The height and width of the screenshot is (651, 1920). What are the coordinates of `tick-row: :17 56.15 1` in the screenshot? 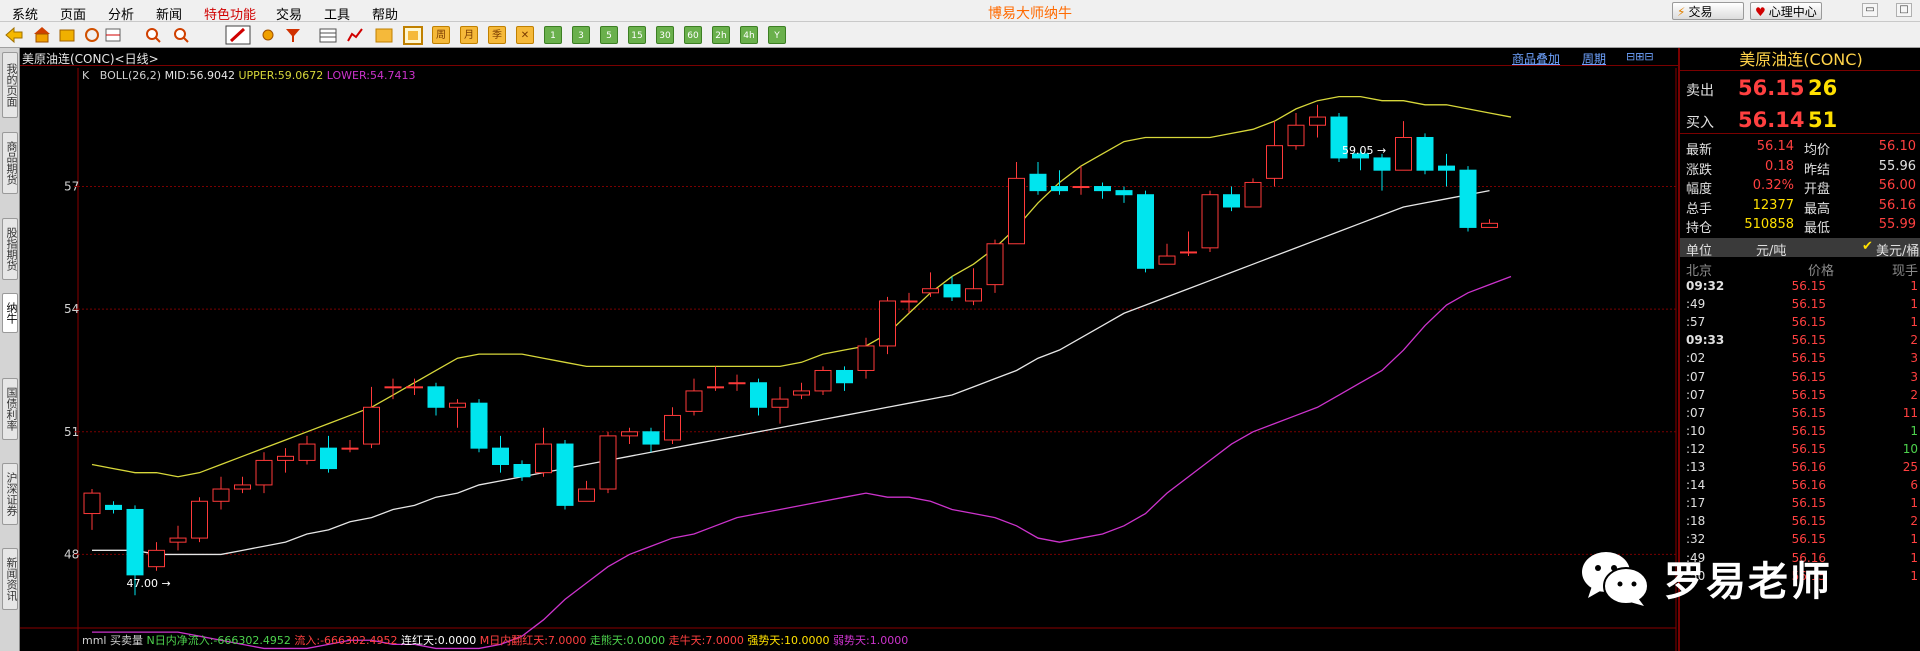 It's located at (1800, 503).